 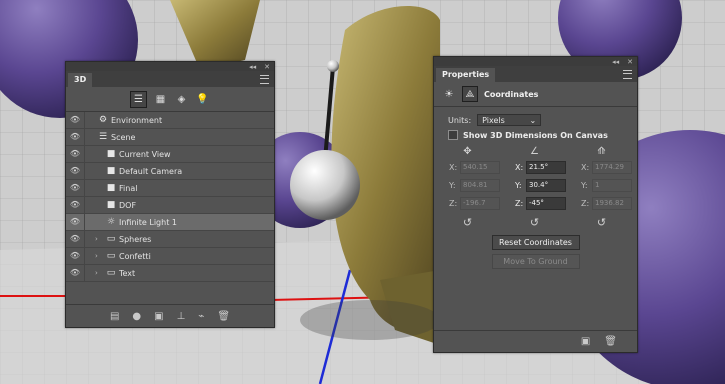 What do you see at coordinates (170, 79) in the screenshot?
I see `tab-row: 3D` at bounding box center [170, 79].